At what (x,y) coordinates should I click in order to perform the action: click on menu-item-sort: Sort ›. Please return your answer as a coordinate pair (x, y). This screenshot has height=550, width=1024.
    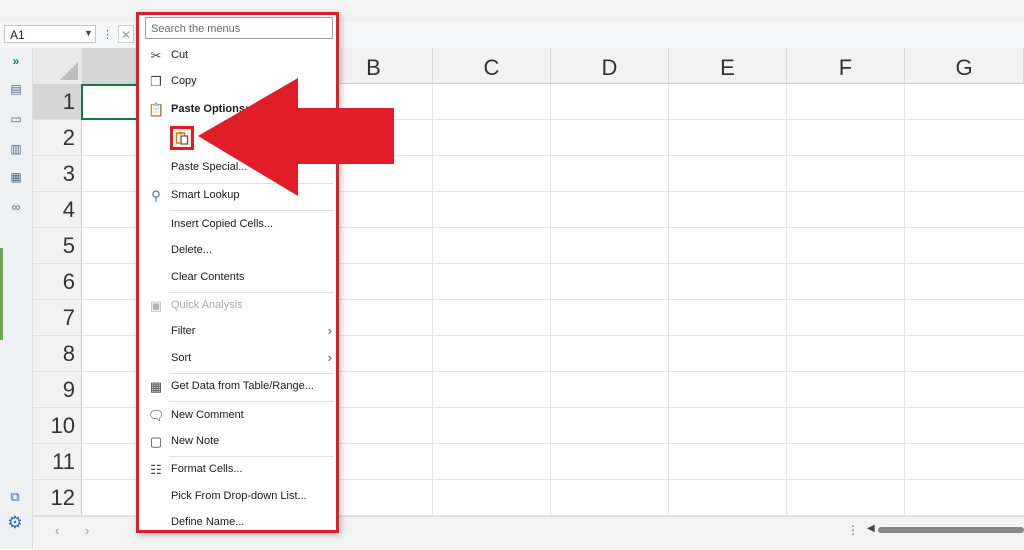
    Looking at the image, I should click on (237, 359).